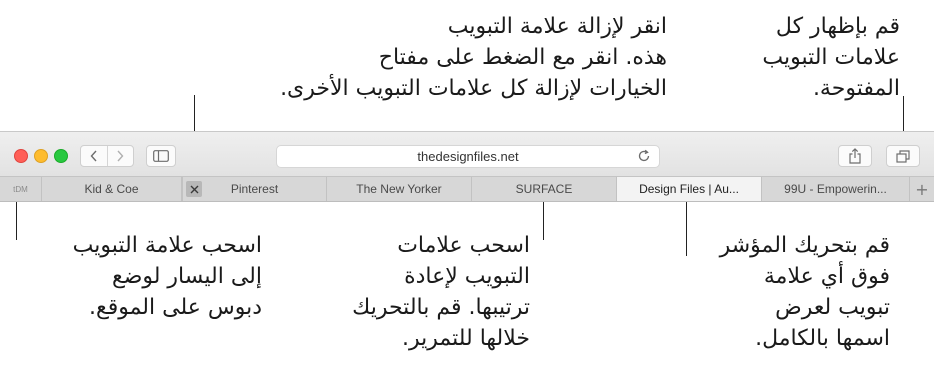 This screenshot has width=934, height=372. I want to click on plus-icon: +, so click(922, 189).